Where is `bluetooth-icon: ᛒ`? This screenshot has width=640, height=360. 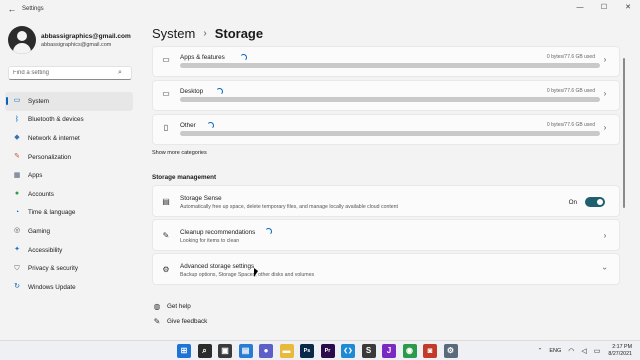 bluetooth-icon: ᛒ is located at coordinates (17, 119).